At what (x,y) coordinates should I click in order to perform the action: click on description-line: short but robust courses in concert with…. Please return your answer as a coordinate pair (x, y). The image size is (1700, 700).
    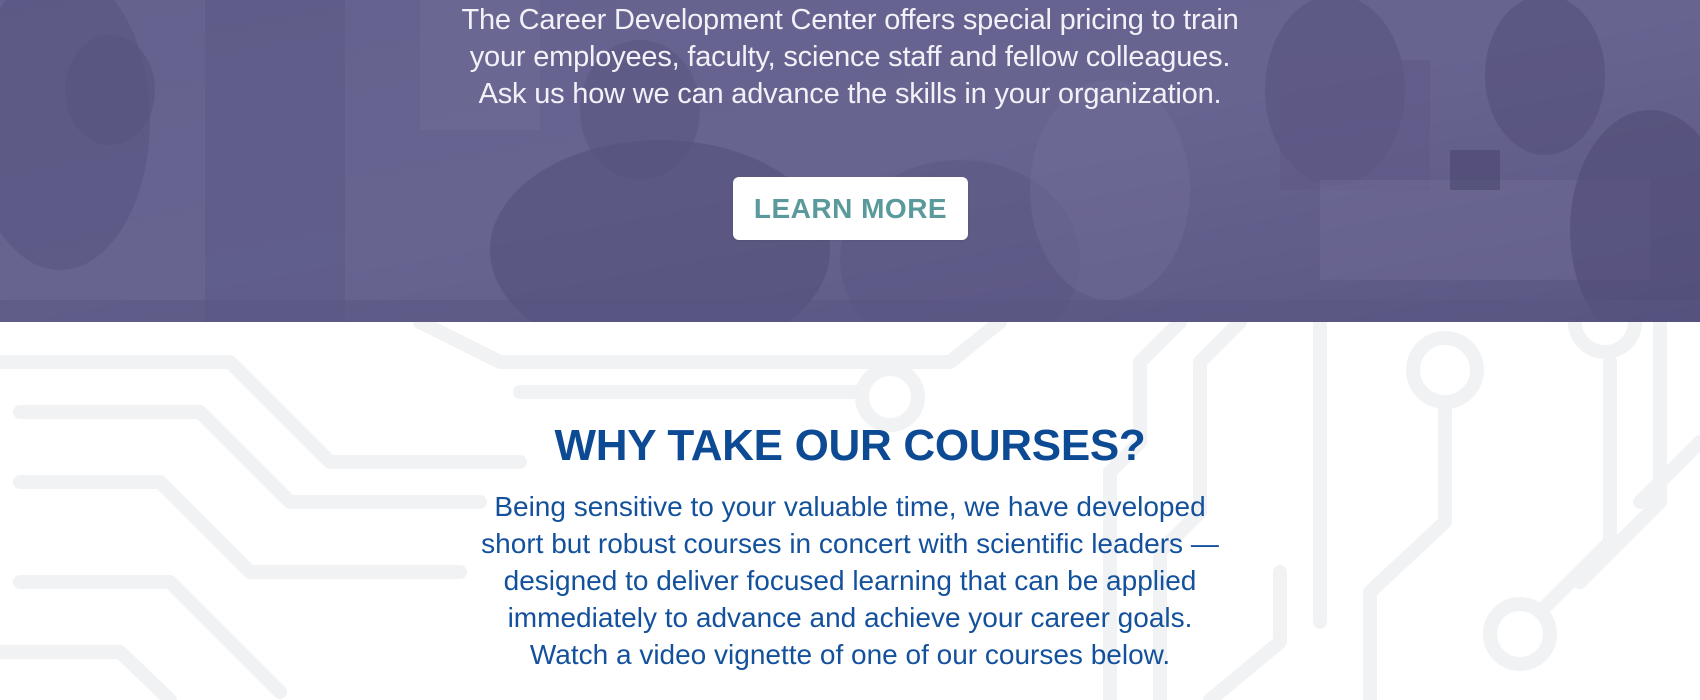
    Looking at the image, I should click on (850, 543).